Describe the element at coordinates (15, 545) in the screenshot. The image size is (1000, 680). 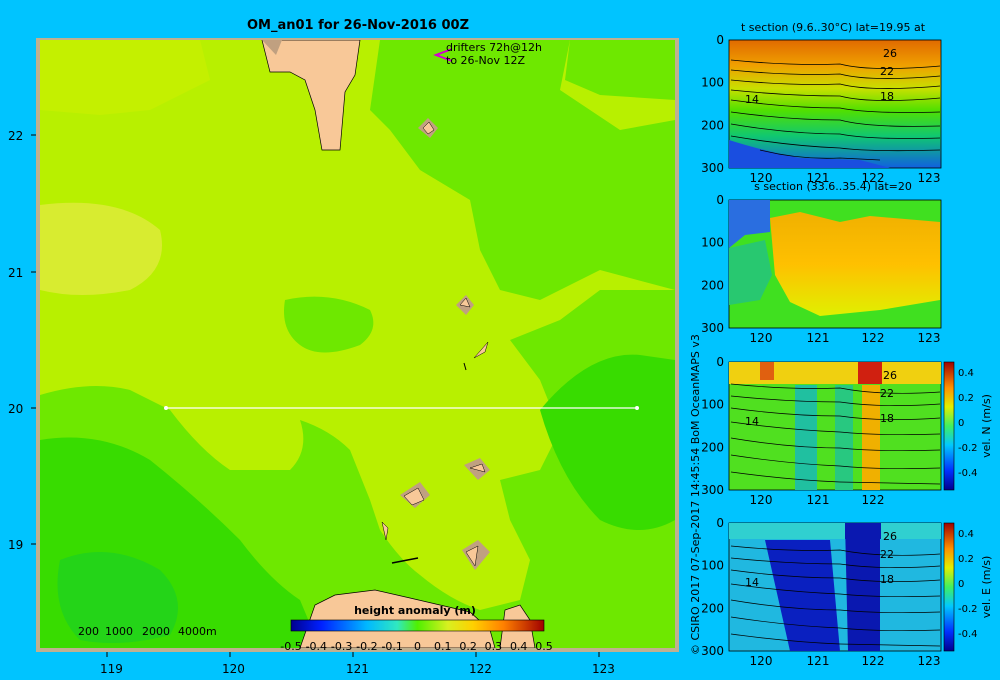
I see `lat-tick-label: 19` at that location.